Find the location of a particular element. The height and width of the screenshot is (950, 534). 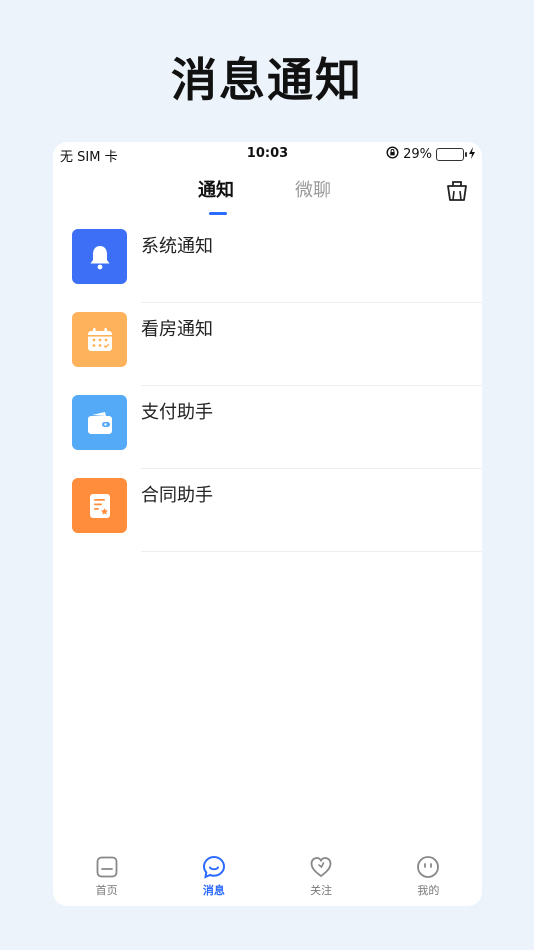

profile-icon is located at coordinates (428, 867).